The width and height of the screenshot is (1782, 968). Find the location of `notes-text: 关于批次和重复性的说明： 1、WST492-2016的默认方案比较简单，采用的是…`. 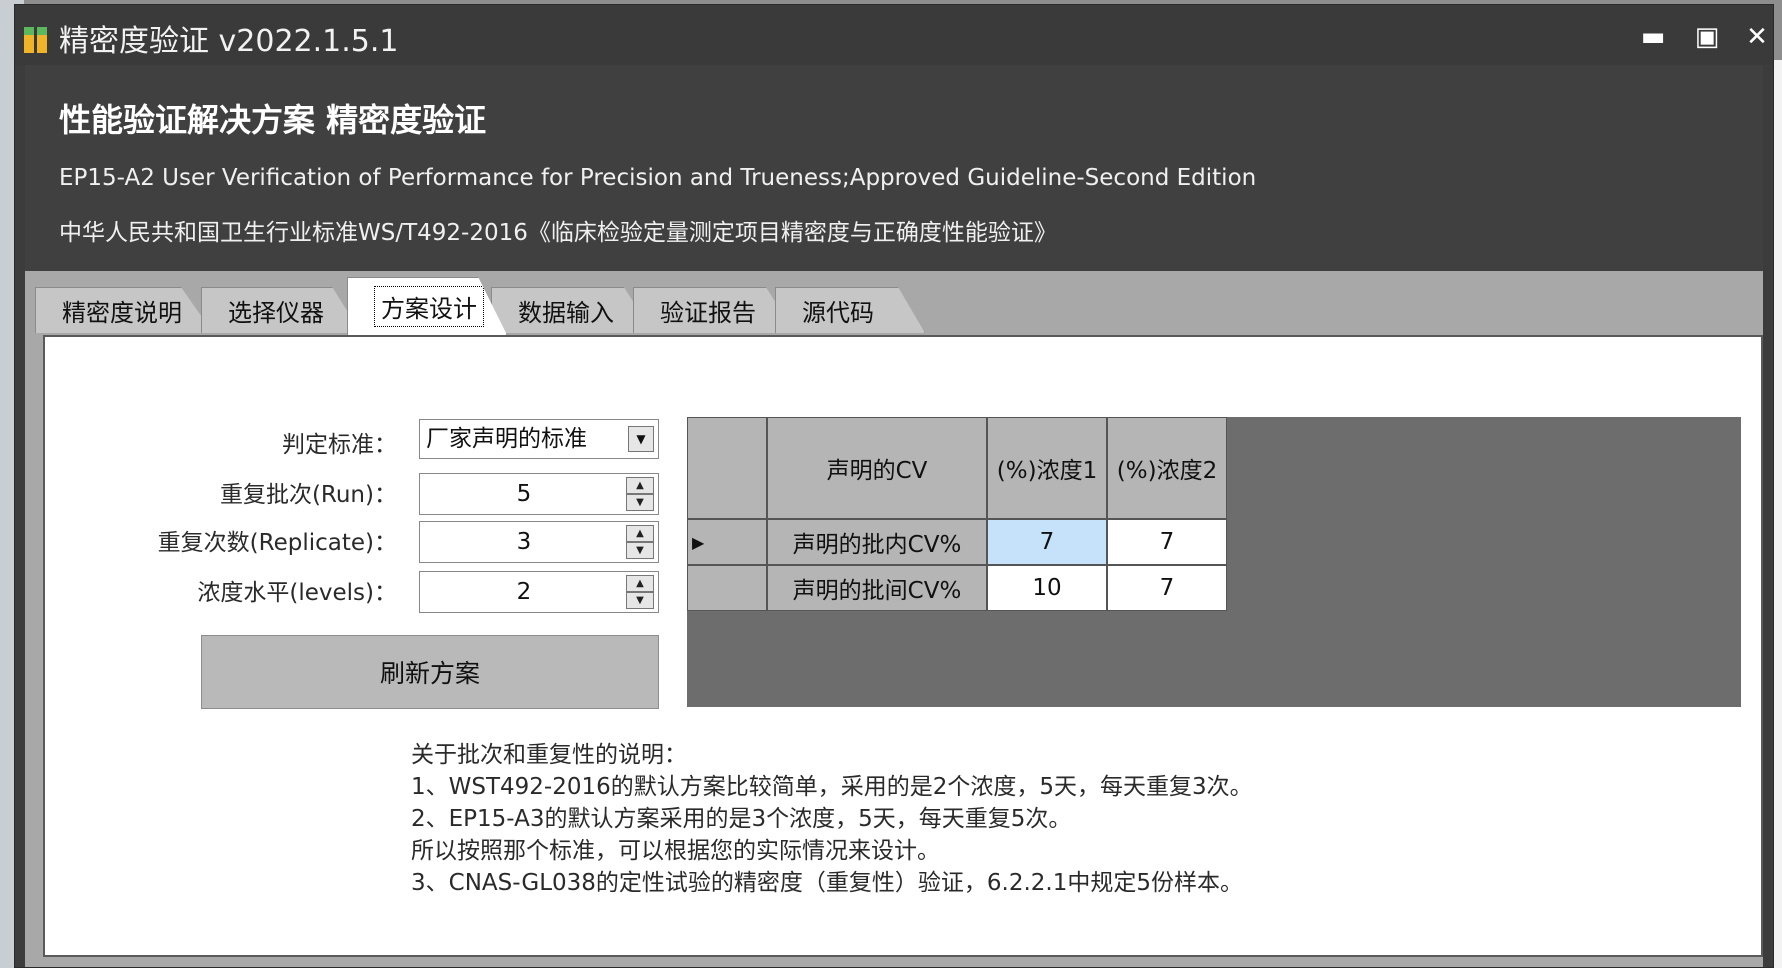

notes-text: 关于批次和重复性的说明： 1、WST492-2016的默认方案比较简单，采用的是… is located at coordinates (832, 819).